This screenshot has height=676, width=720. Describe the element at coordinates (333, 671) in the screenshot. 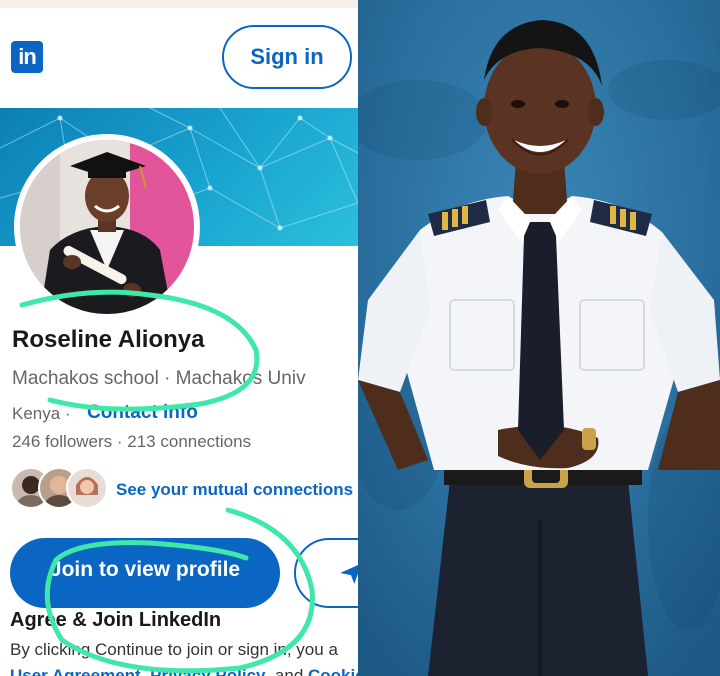

I see `cookie-policy-link: Cookie` at that location.